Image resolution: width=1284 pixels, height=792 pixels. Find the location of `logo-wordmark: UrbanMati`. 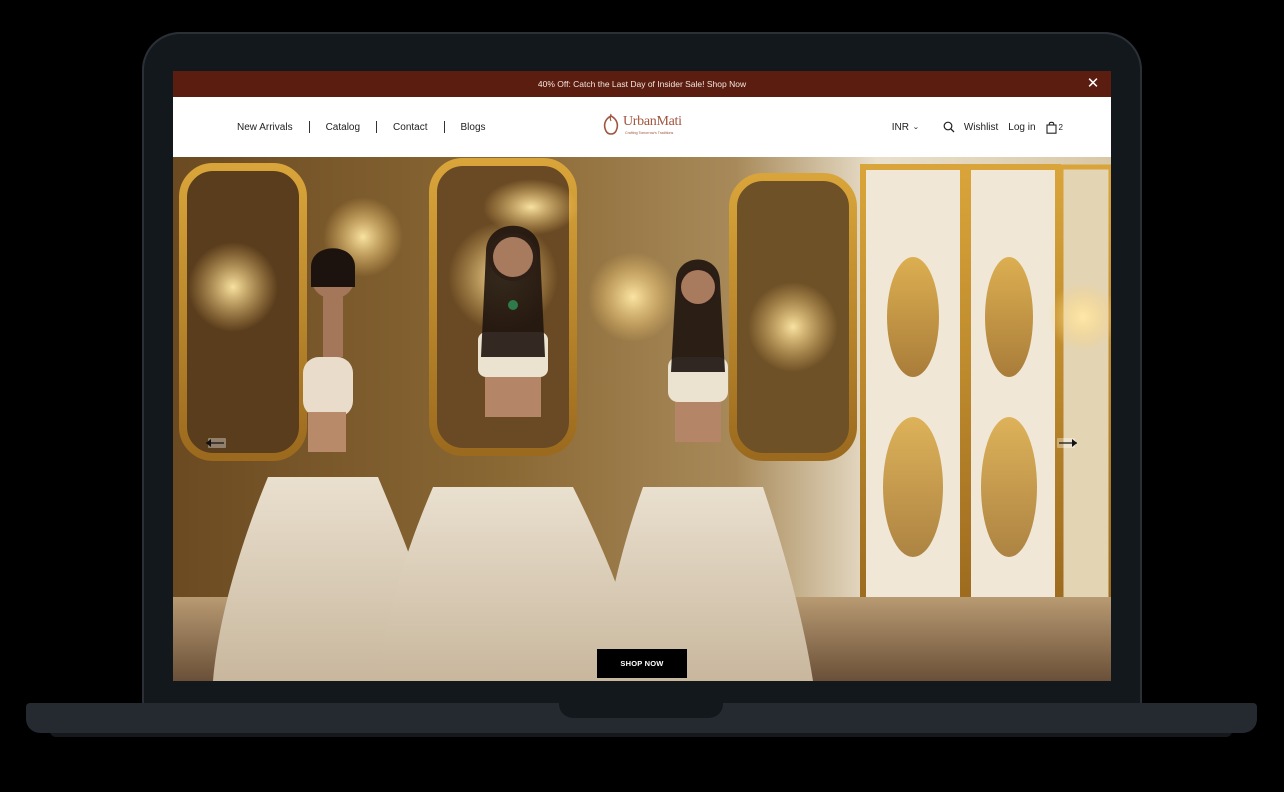

logo-wordmark: UrbanMati is located at coordinates (652, 121).